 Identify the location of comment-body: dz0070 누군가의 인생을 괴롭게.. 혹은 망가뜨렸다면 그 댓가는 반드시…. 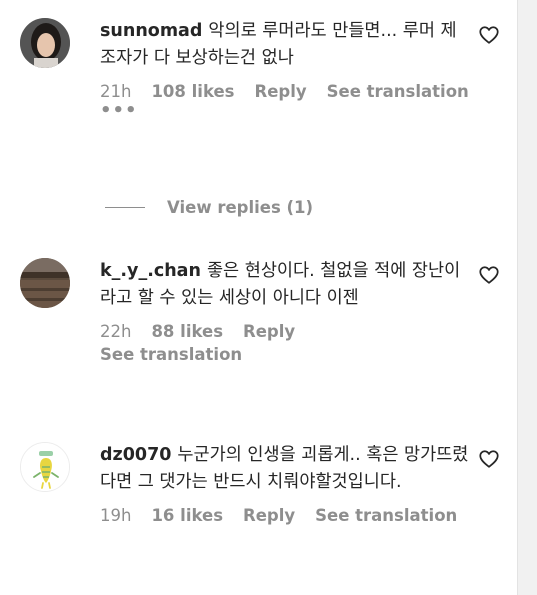
(285, 483).